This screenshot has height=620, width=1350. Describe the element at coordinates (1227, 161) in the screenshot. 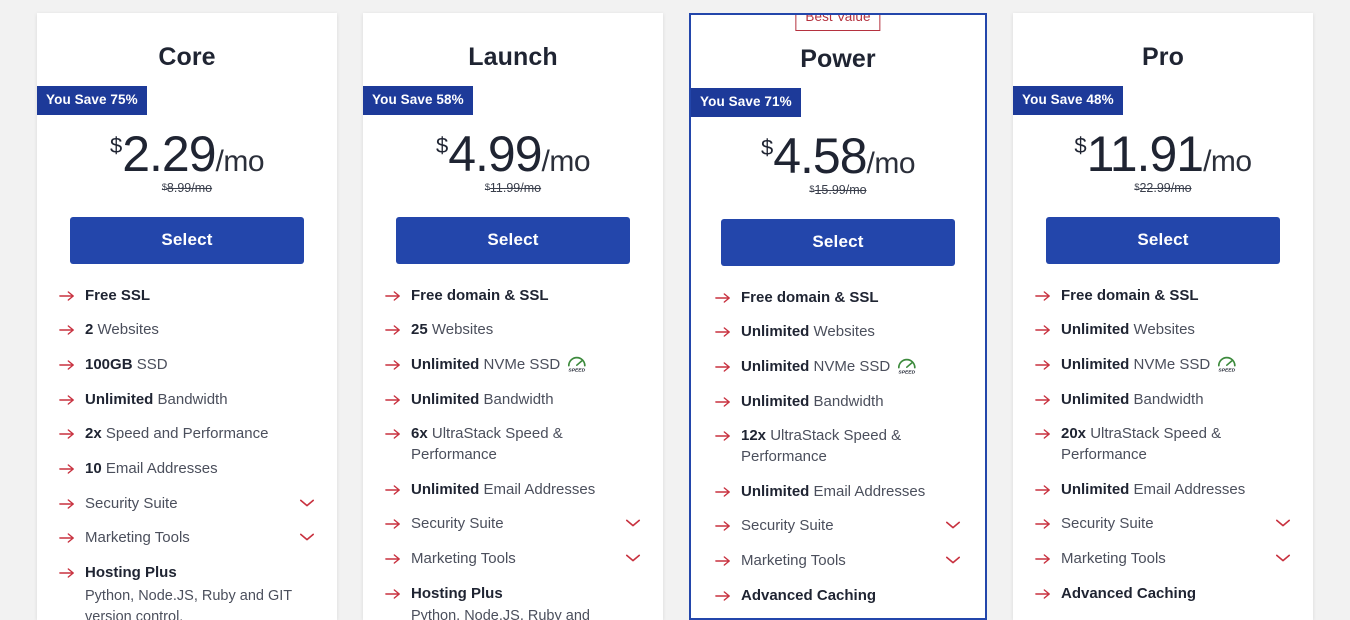

I see `price-period: /mo` at that location.